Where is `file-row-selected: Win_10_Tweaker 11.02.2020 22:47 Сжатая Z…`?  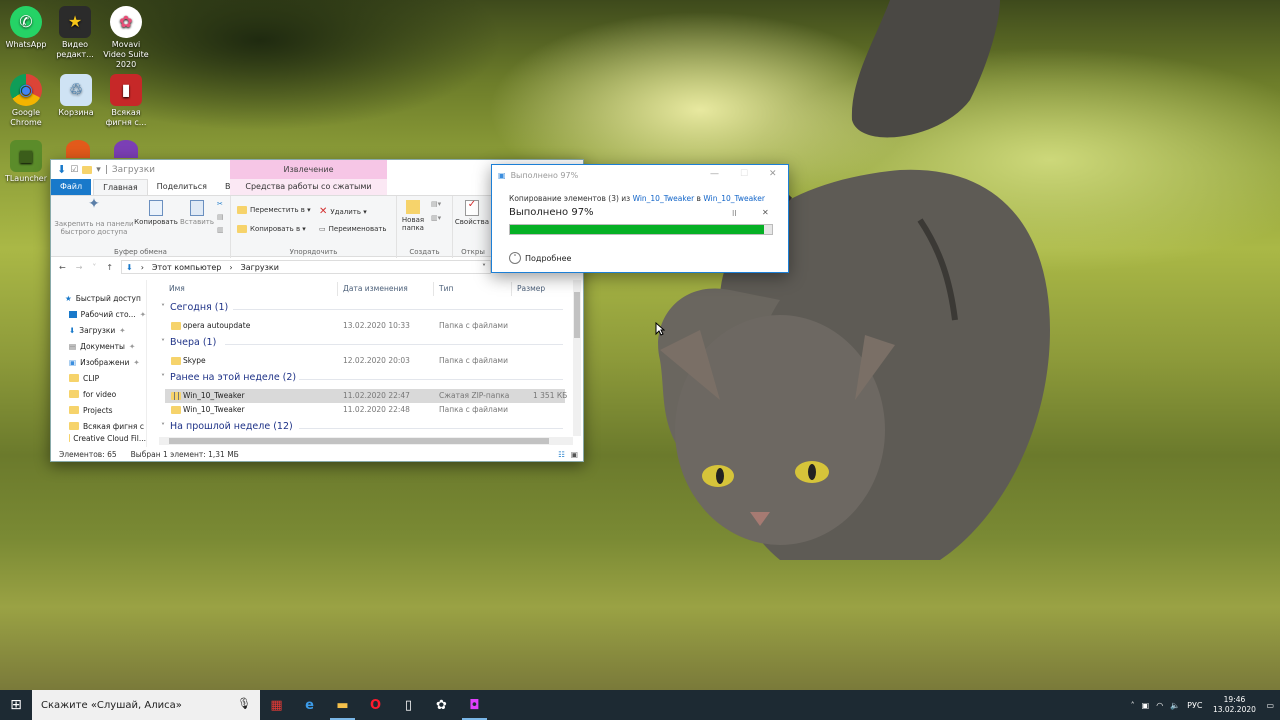
file-row-selected: Win_10_Tweaker 11.02.2020 22:47 Сжатая Z… is located at coordinates (366, 396).